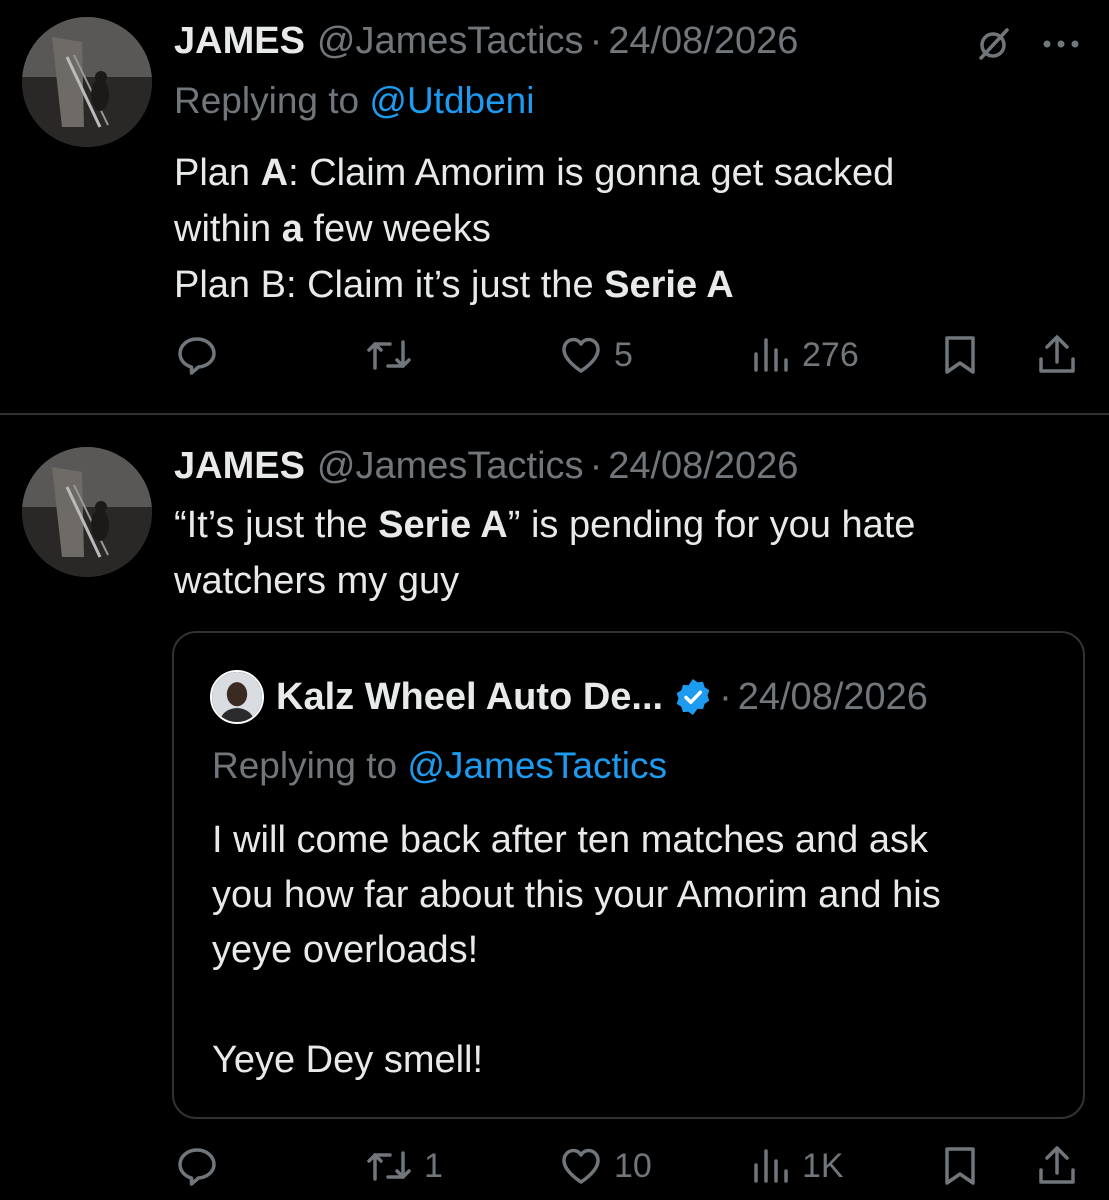  I want to click on retweet-button: 1, so click(403, 1166).